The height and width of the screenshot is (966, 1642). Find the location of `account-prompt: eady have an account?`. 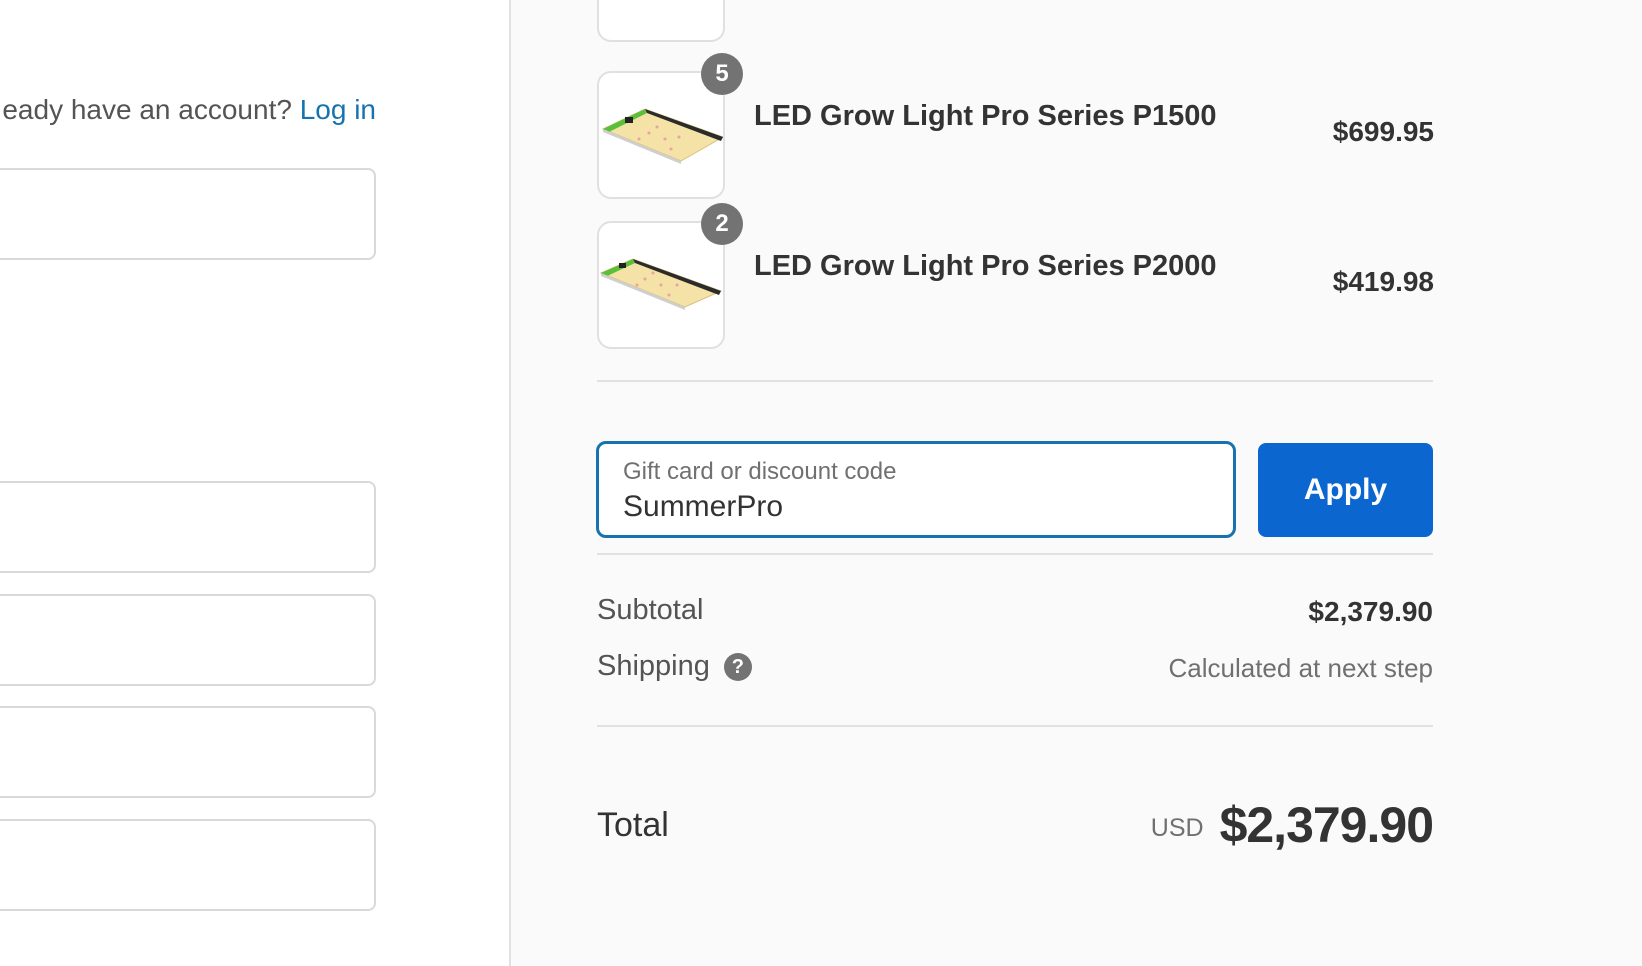

account-prompt: eady have an account? is located at coordinates (147, 109).